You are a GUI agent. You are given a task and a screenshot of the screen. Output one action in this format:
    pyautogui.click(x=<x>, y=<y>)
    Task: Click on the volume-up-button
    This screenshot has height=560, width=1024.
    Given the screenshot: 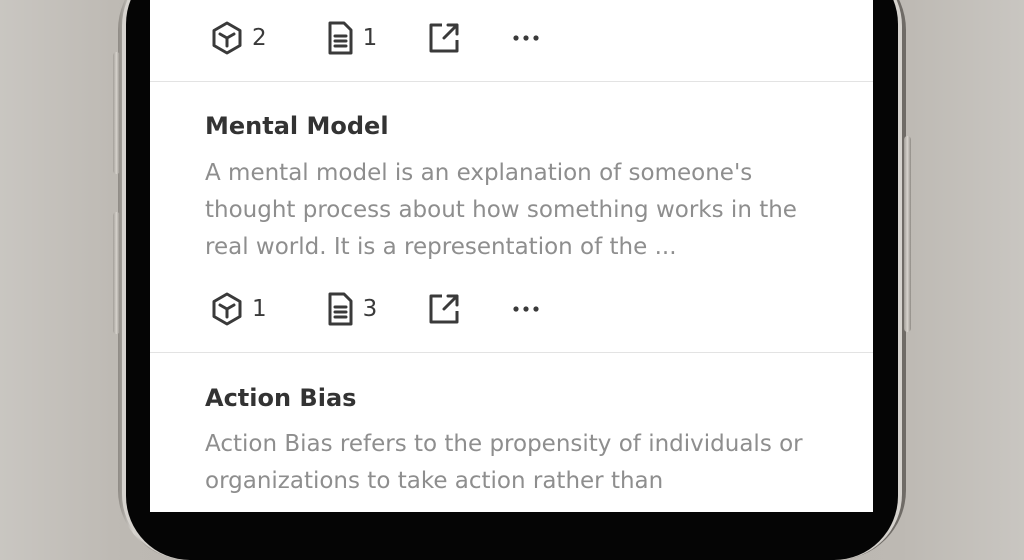 What is the action you would take?
    pyautogui.click(x=116, y=113)
    